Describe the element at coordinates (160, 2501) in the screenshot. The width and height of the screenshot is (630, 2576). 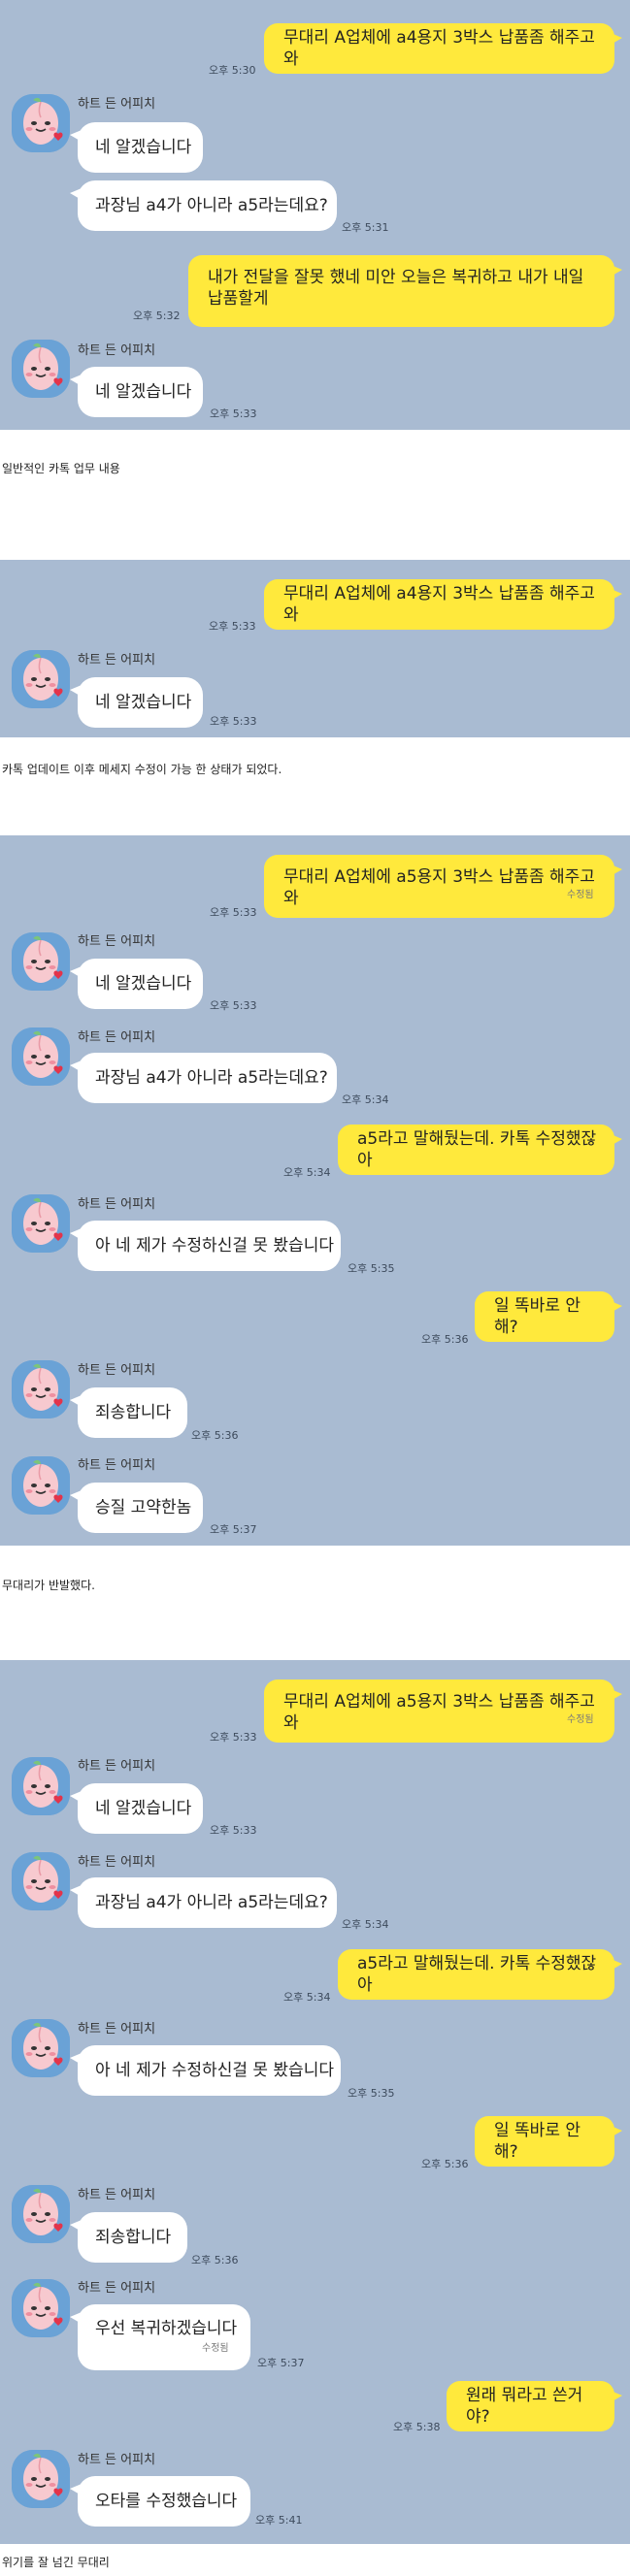
I see `chat-bubble-incoming: 오타를 수정했습니다` at that location.